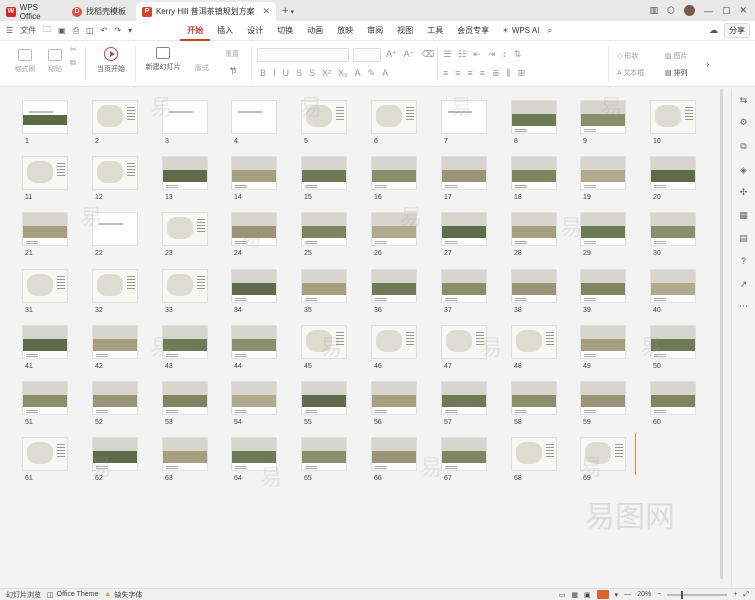 Image resolution: width=755 pixels, height=600 pixels. Describe the element at coordinates (286, 73) in the screenshot. I see `underline-icon: U` at that location.